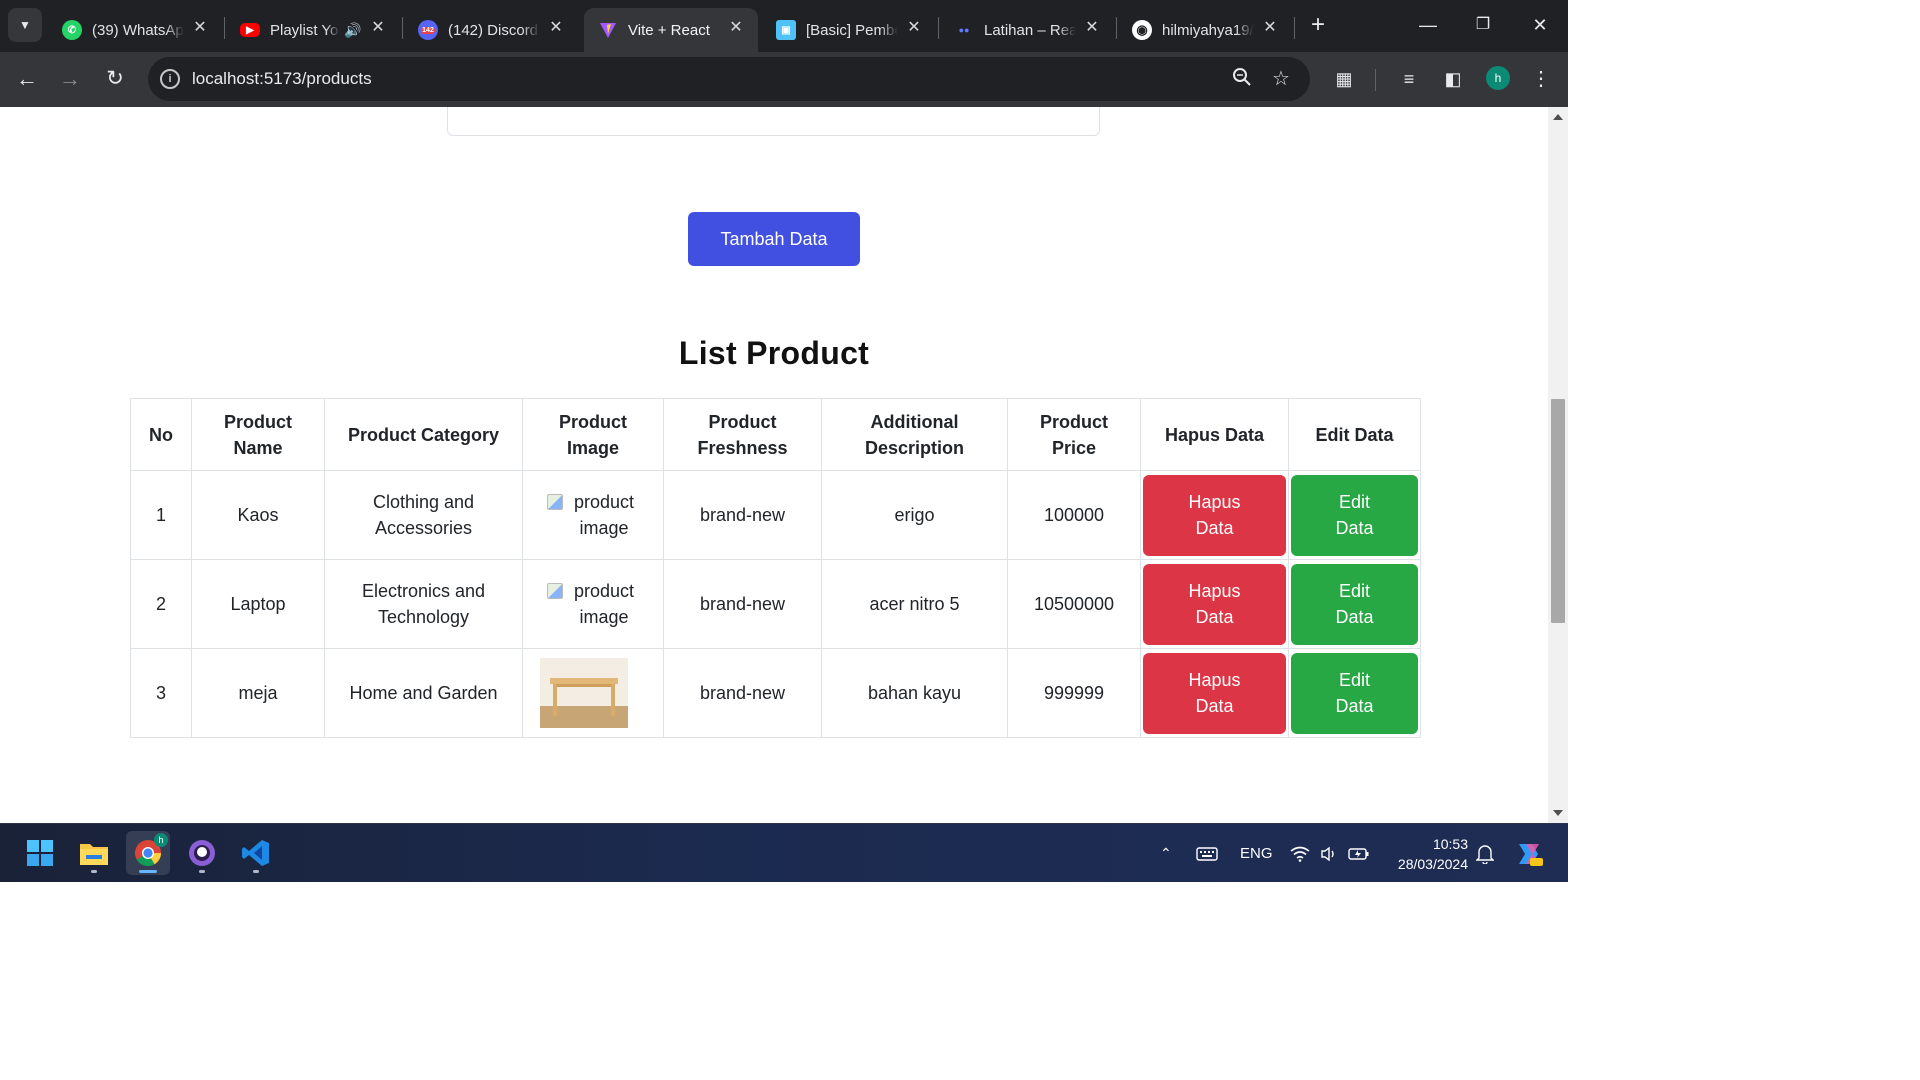 Image resolution: width=1920 pixels, height=1080 pixels. I want to click on clock-time: 10:53, so click(1450, 844).